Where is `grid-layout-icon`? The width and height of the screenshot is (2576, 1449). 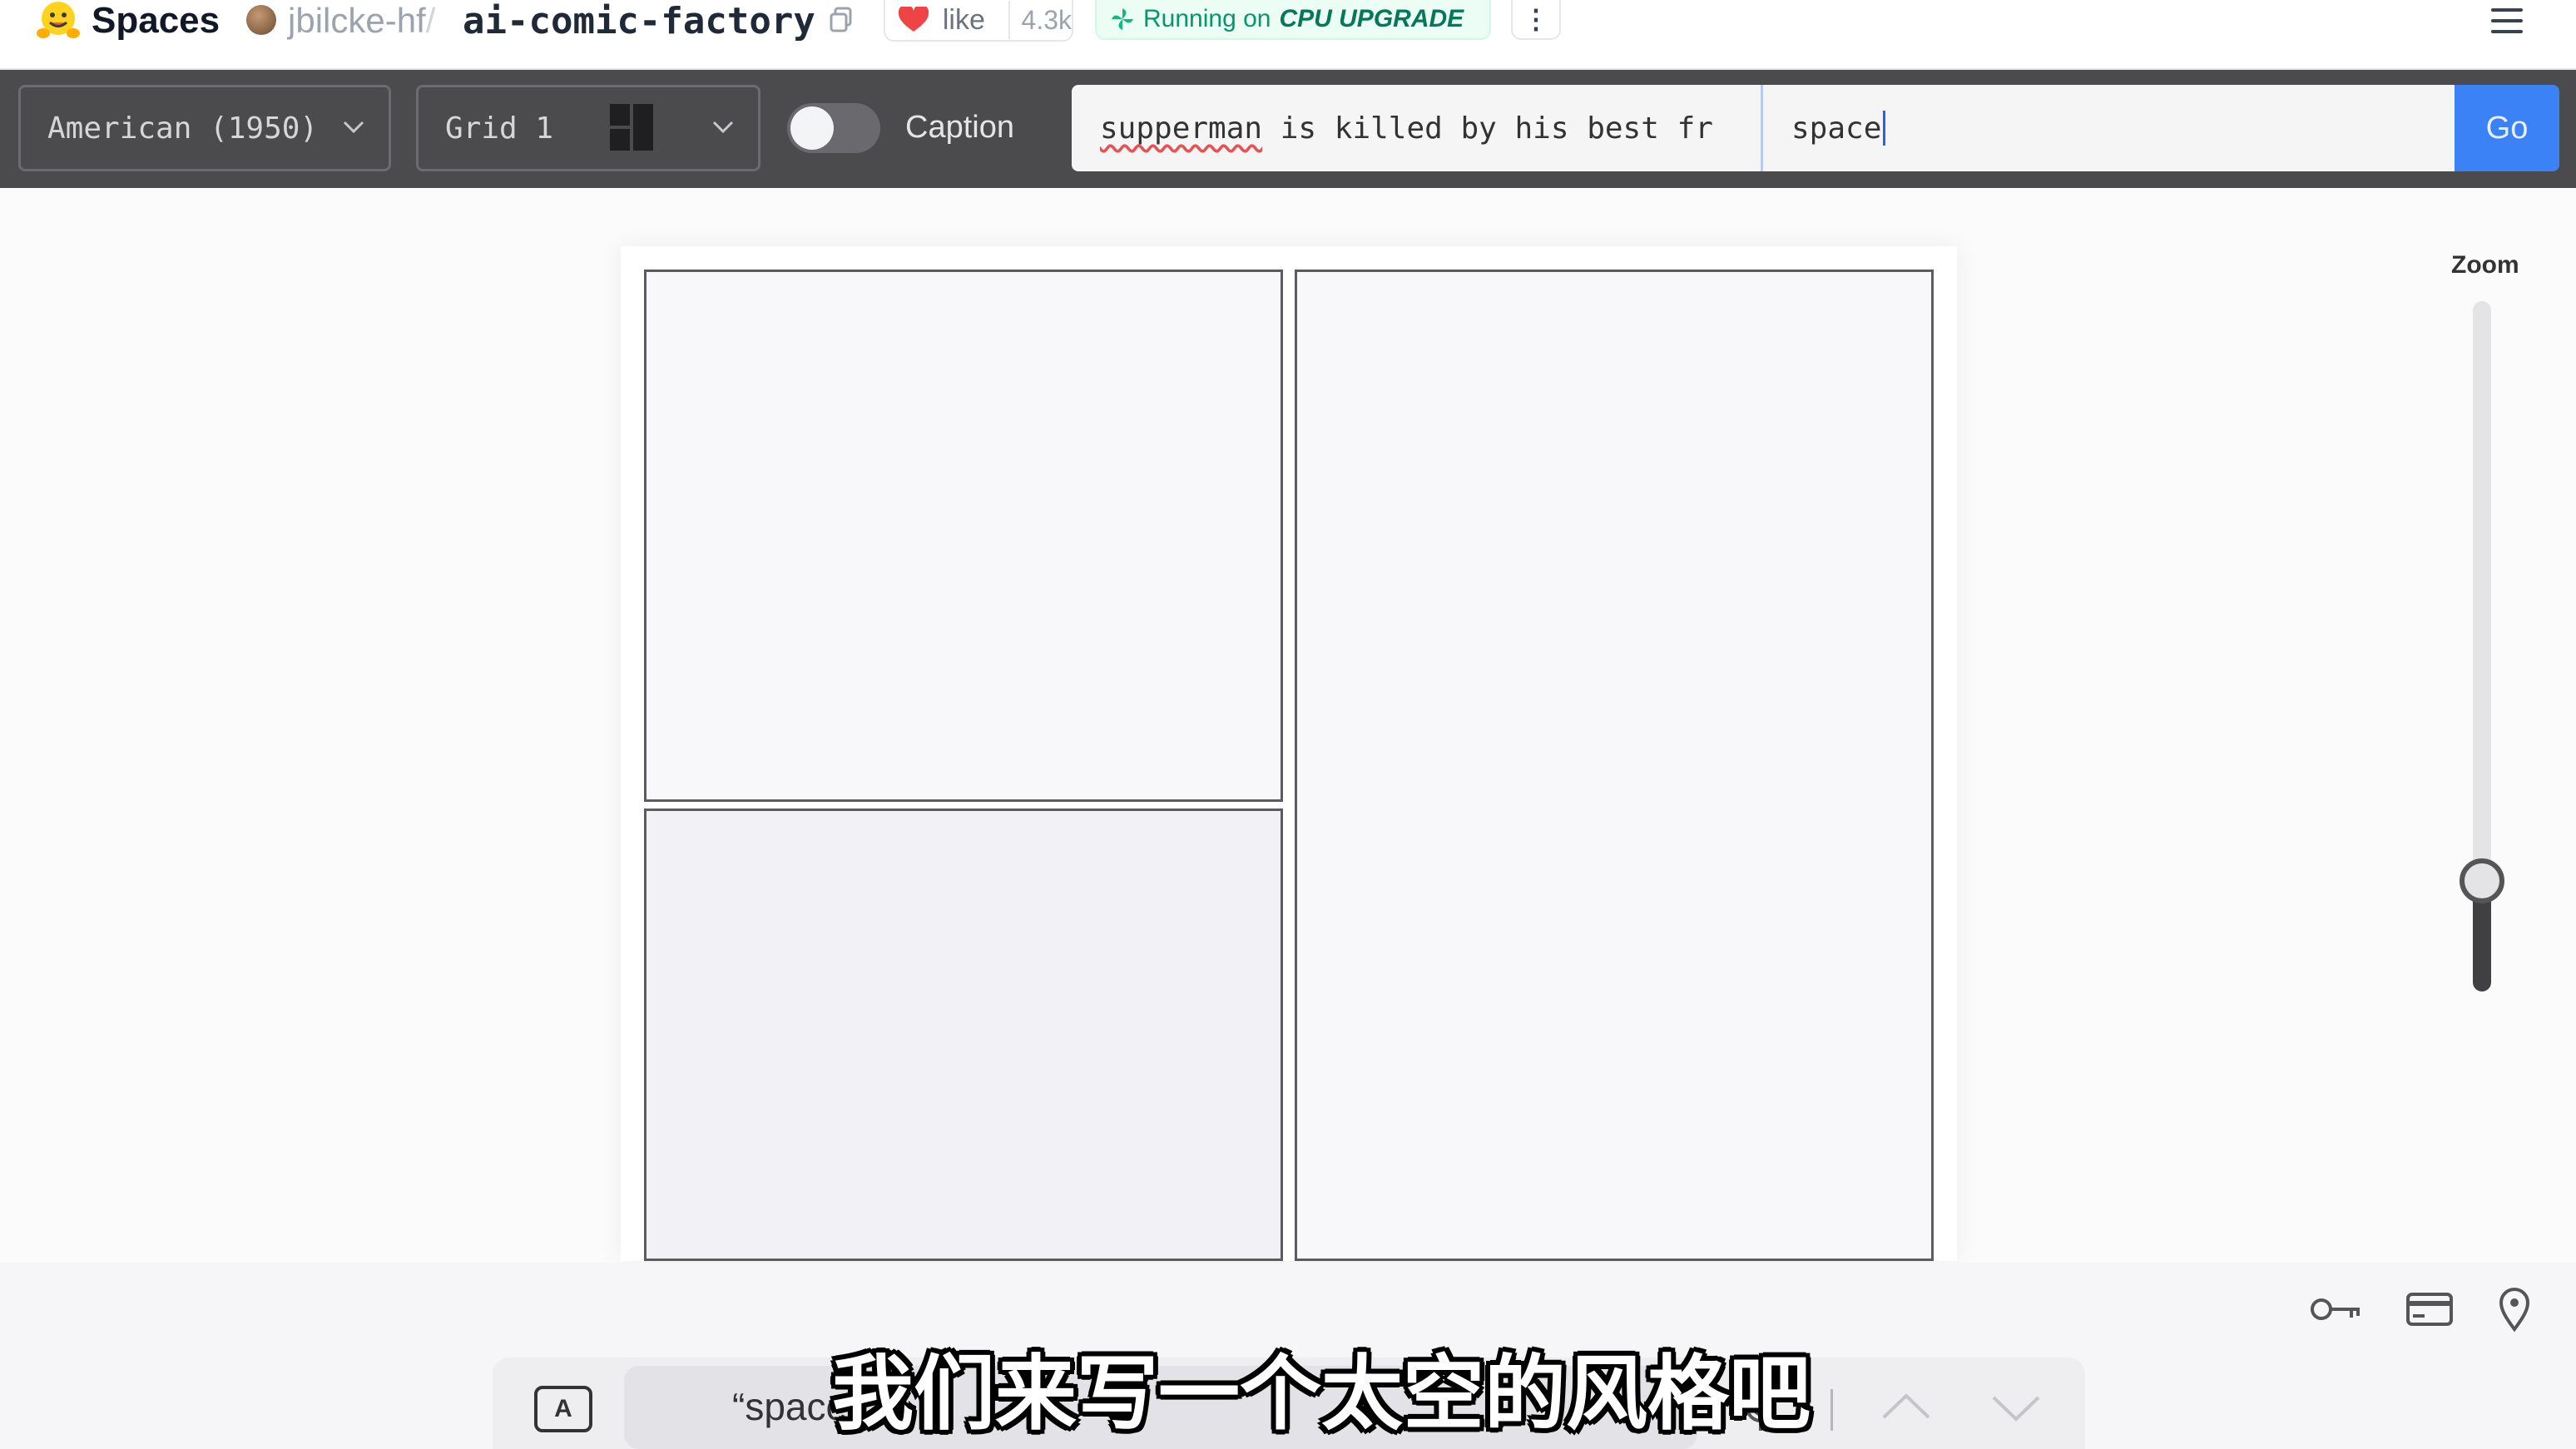
grid-layout-icon is located at coordinates (632, 127).